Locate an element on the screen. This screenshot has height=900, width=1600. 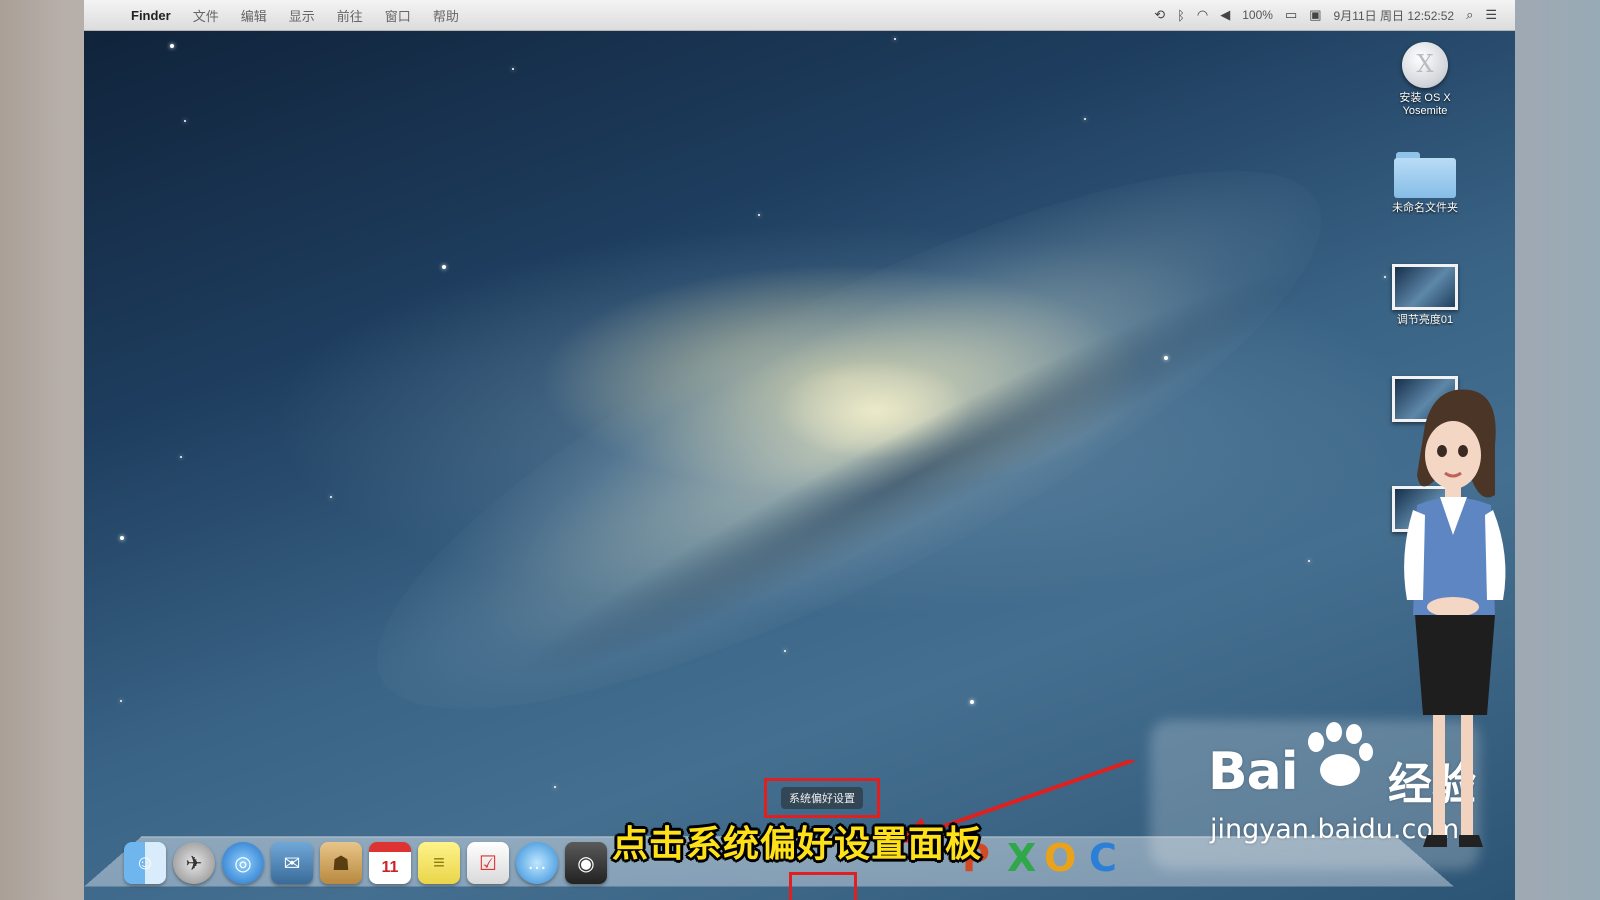
volume-icon: ◀ is located at coordinates (1225, 15).